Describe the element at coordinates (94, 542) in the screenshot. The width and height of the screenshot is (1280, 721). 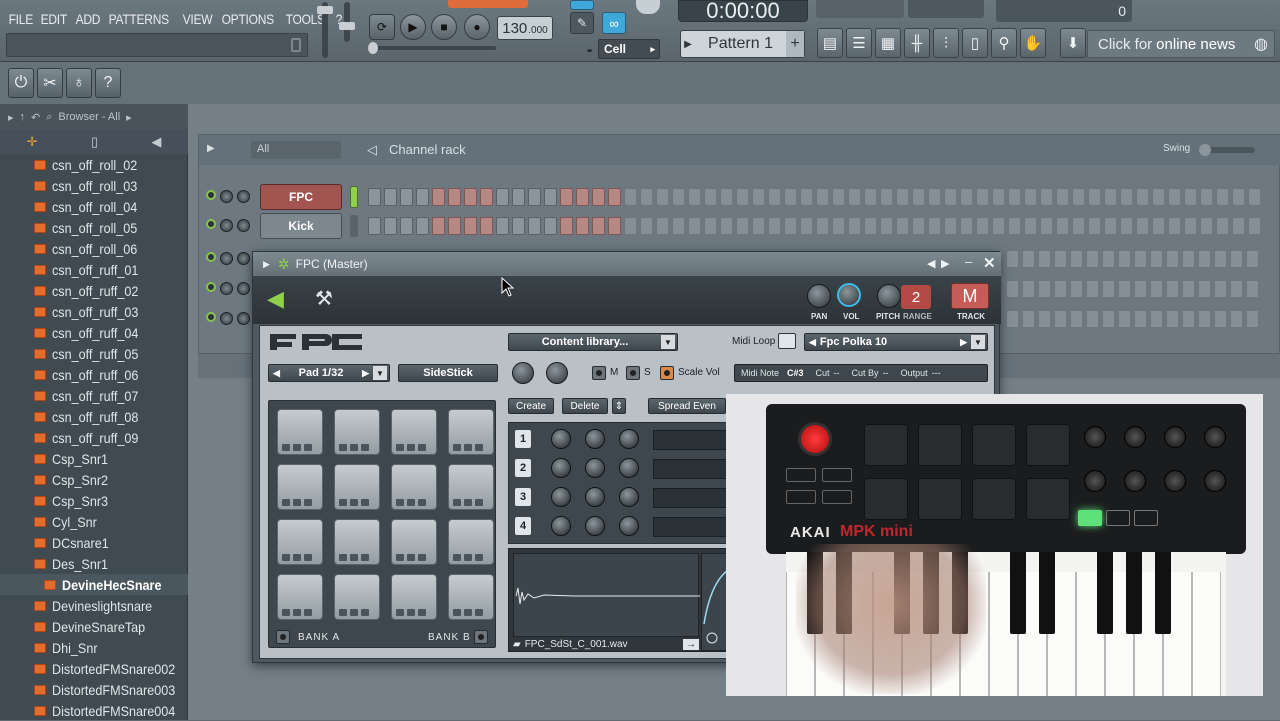
I see `browser-file-item: DCsnare1` at that location.